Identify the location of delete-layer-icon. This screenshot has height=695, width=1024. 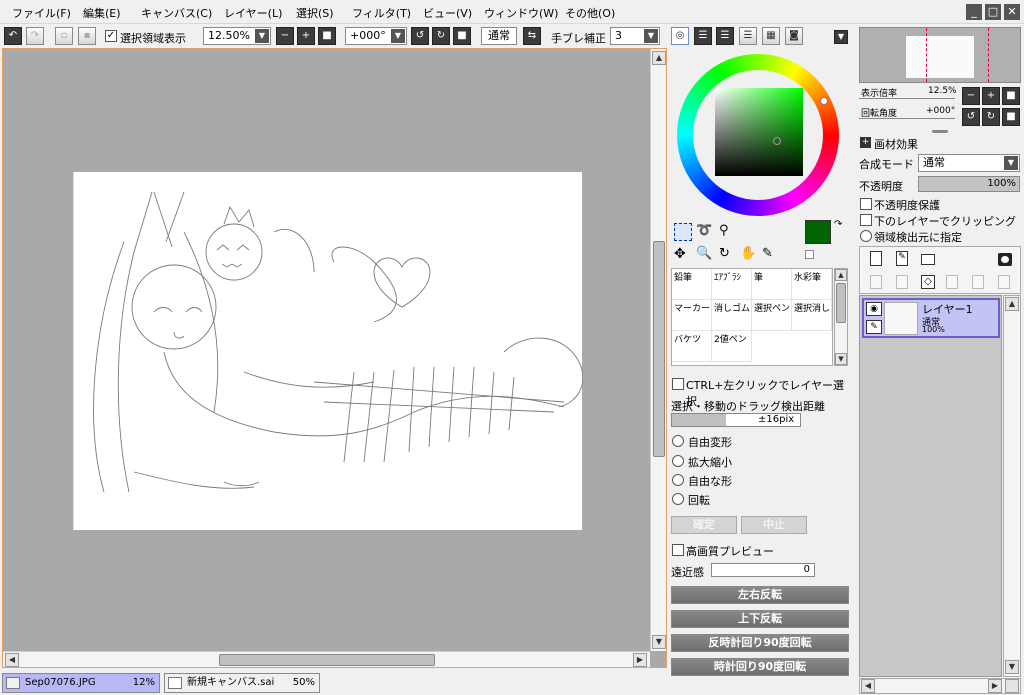
(952, 282).